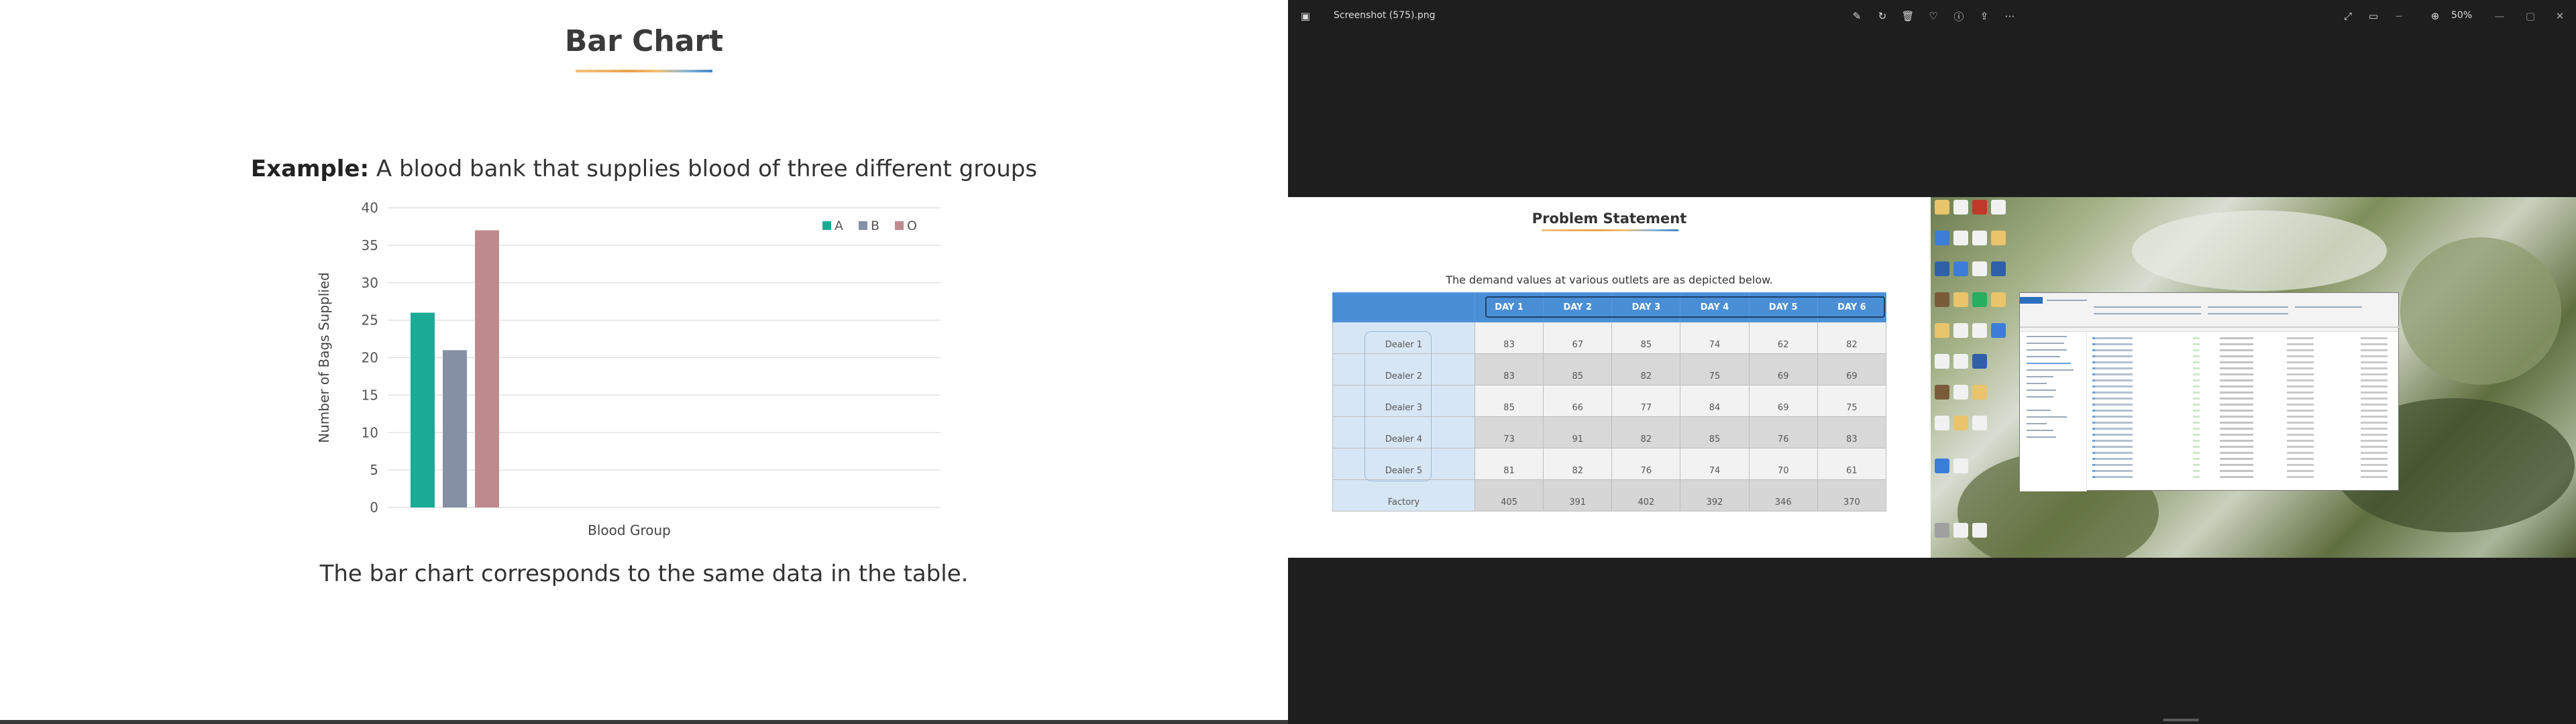 The height and width of the screenshot is (724, 2576). I want to click on zoom-out-icon: −, so click(2399, 16).